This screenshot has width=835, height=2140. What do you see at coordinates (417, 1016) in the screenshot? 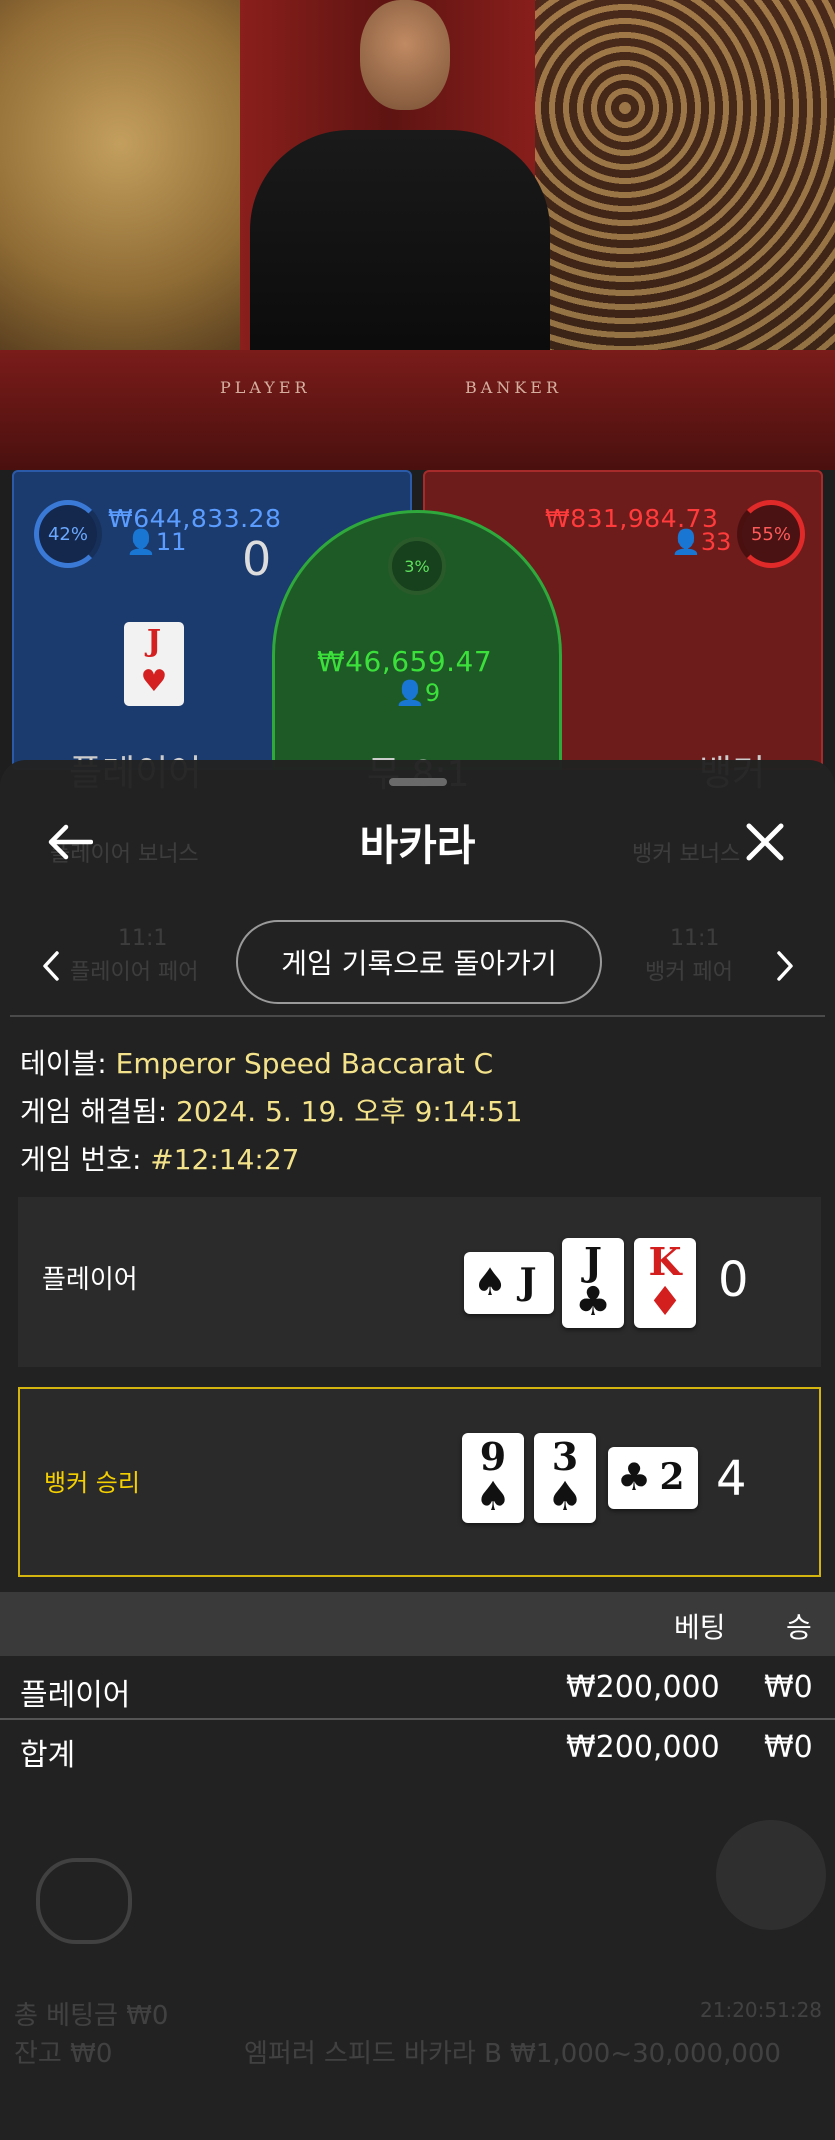
I see `divider` at bounding box center [417, 1016].